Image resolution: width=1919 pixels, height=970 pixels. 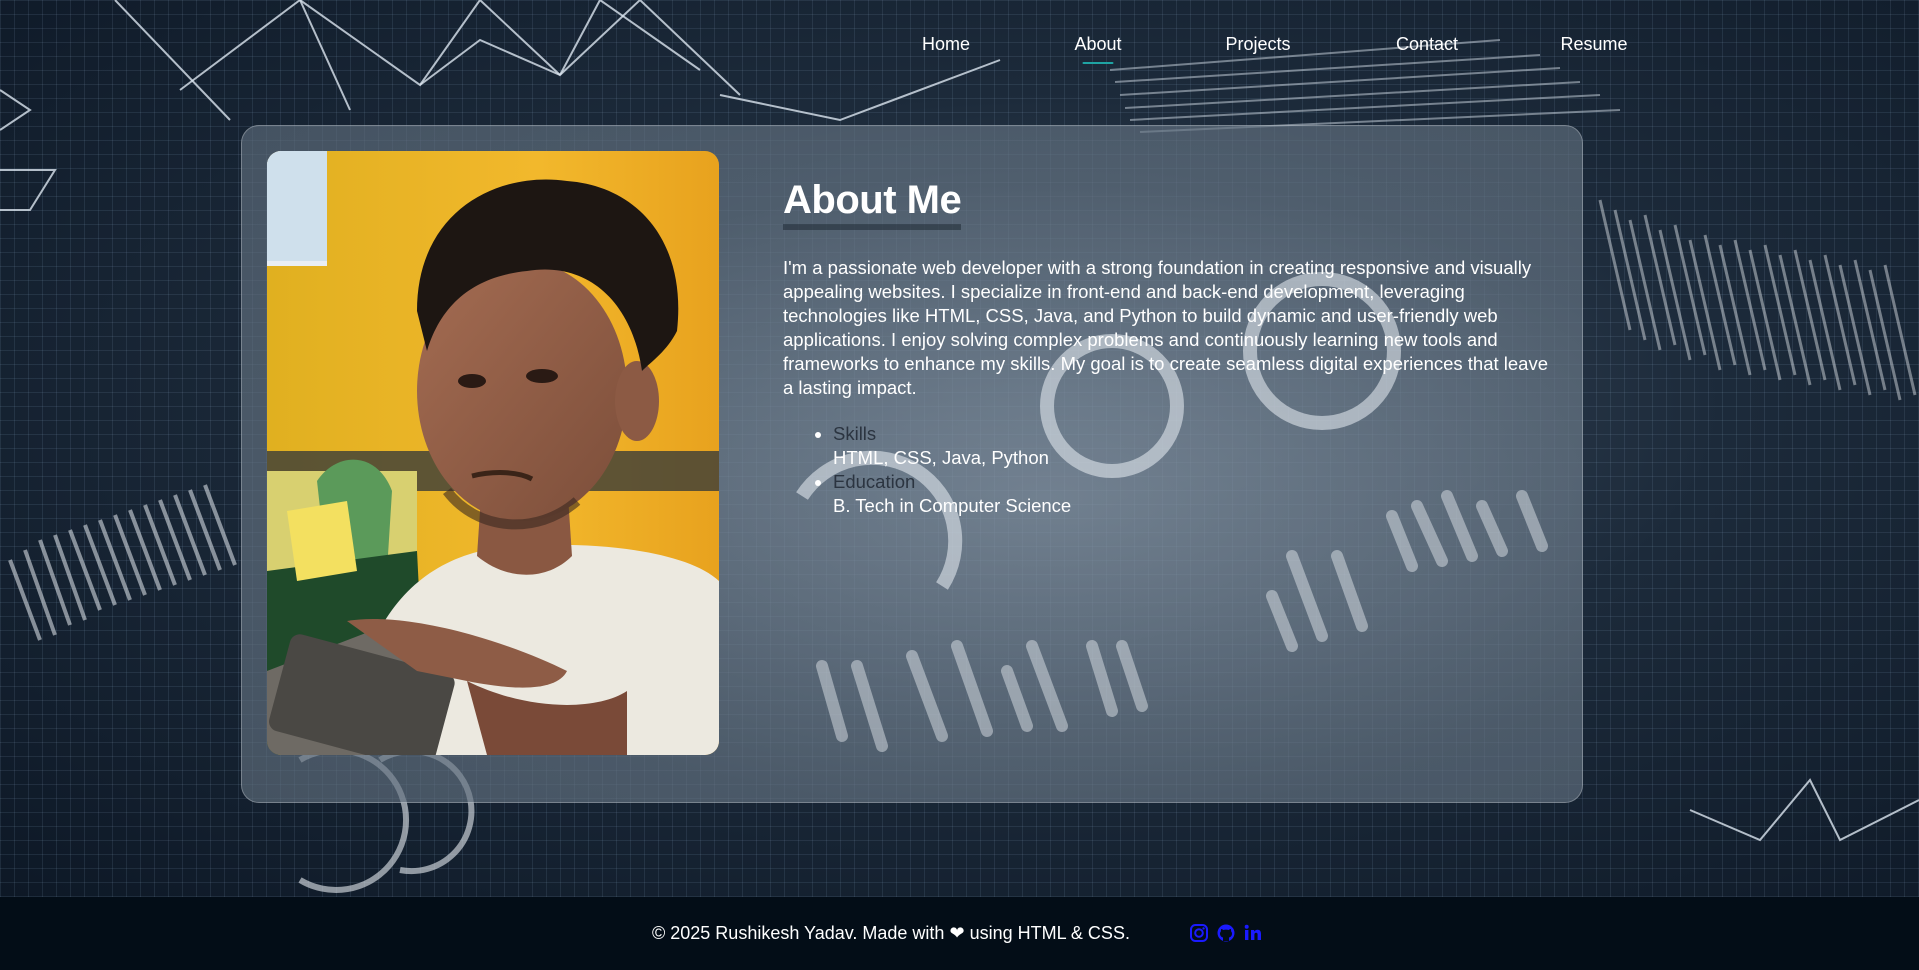 I want to click on main-nav: Home About Projects Contact Resume, so click(x=959, y=47).